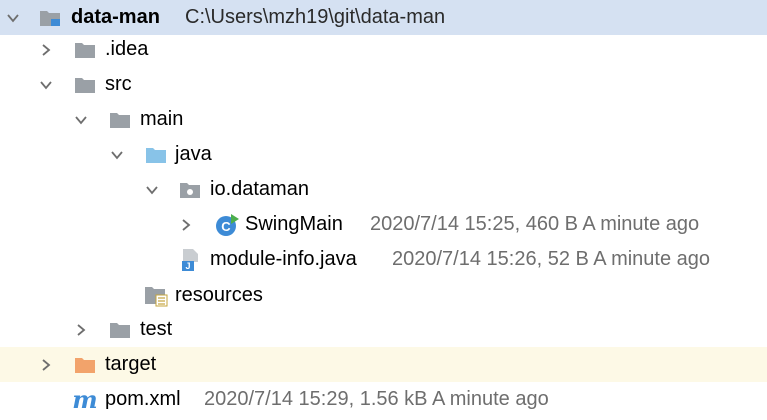  I want to click on tree-row-main: main, so click(383, 119).